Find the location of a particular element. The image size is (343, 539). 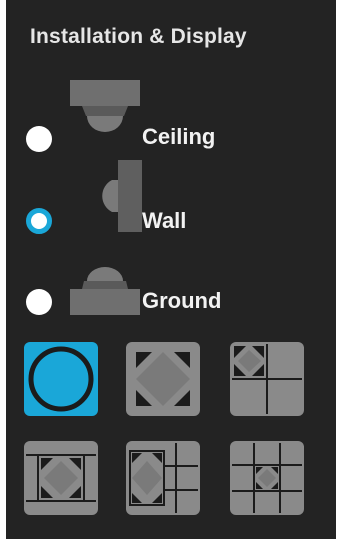

mount-option-wall: Wall is located at coordinates (171, 195).